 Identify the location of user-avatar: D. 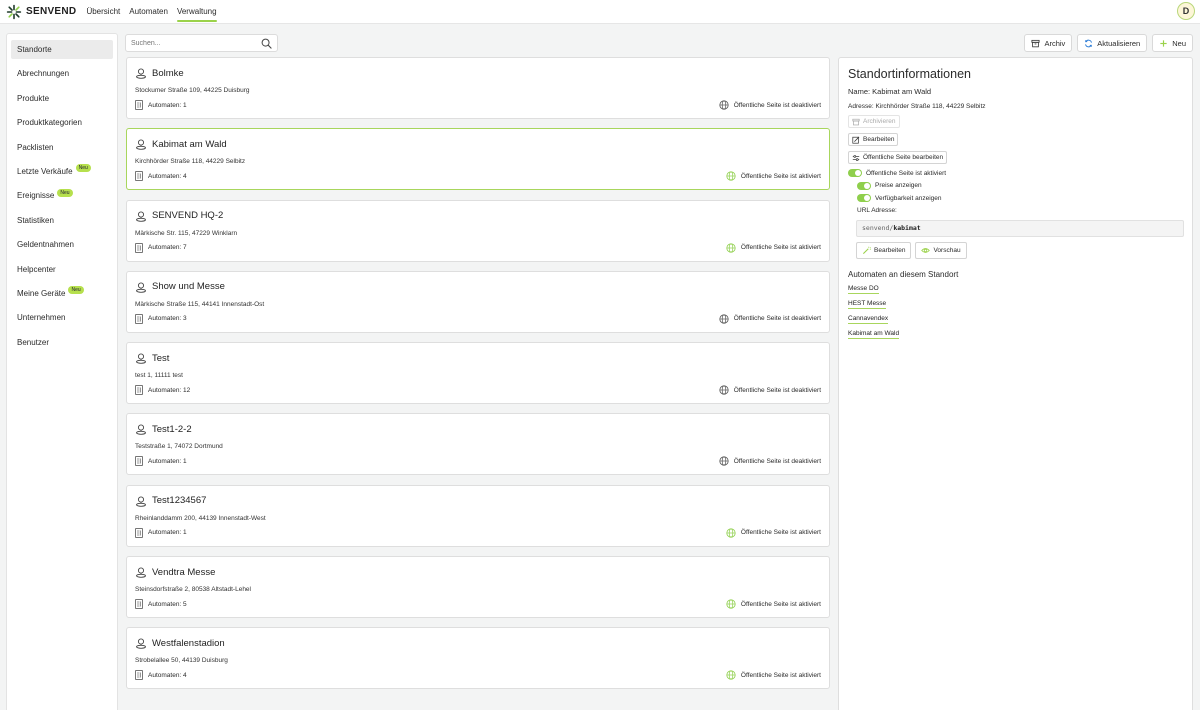
(1186, 11).